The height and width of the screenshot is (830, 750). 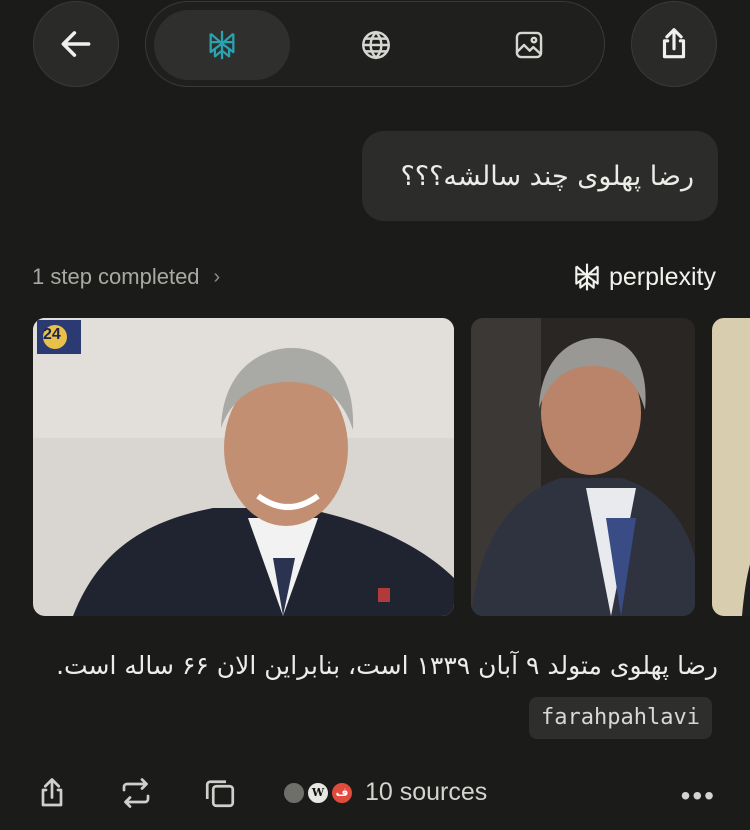 What do you see at coordinates (217, 276) in the screenshot?
I see `chevron-right-icon: ›` at bounding box center [217, 276].